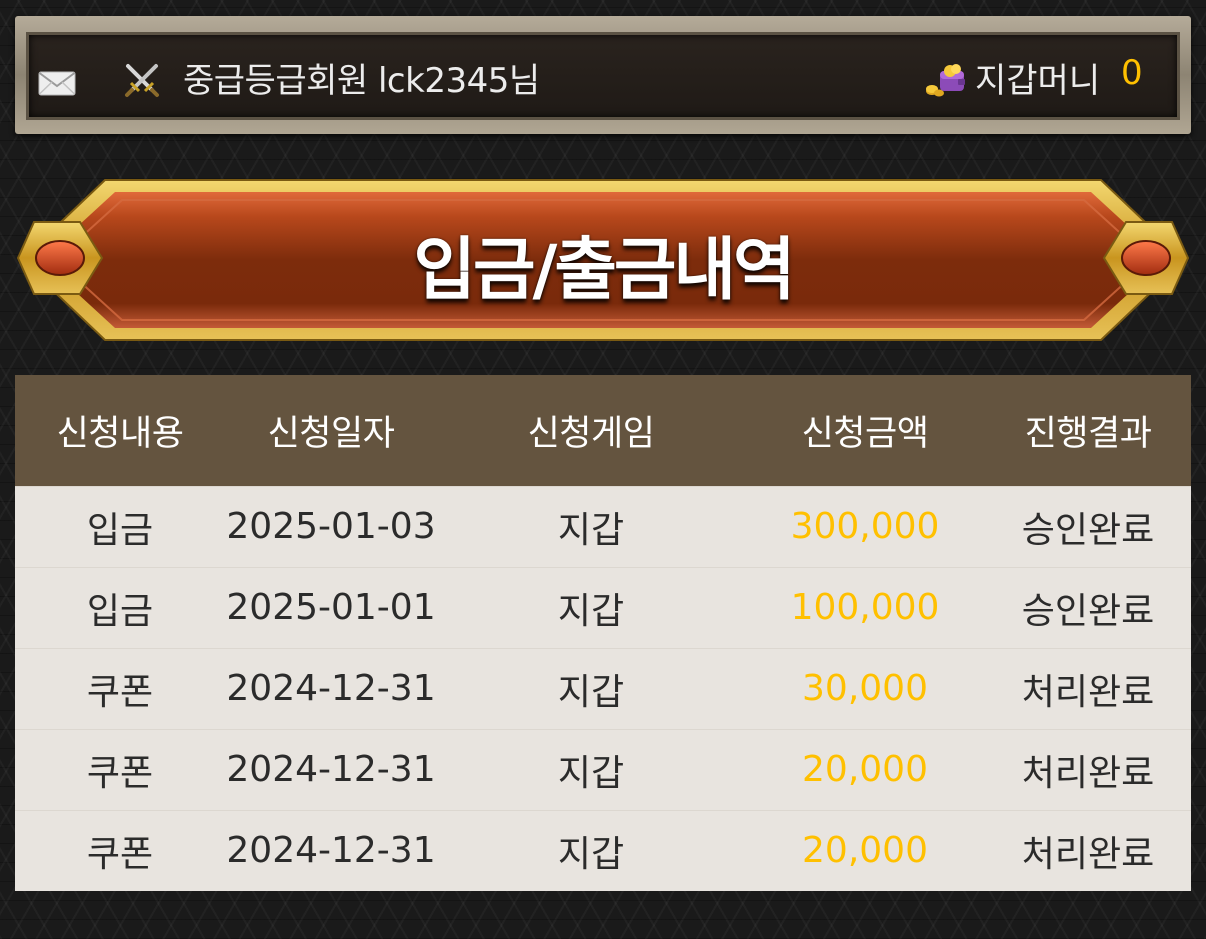  I want to click on column-header-status: 진행결과, so click(1088, 433).